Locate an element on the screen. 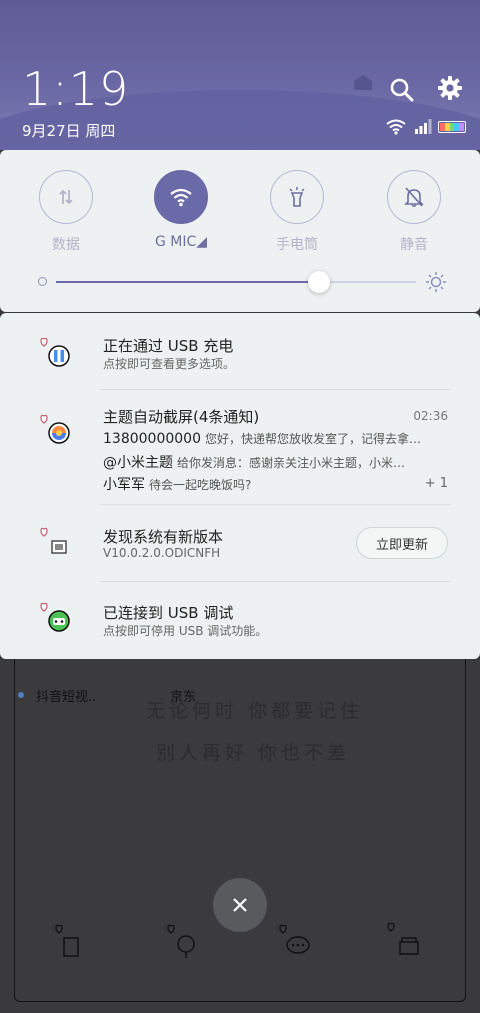 This screenshot has width=480, height=1013. updater-icon is located at coordinates (53, 540).